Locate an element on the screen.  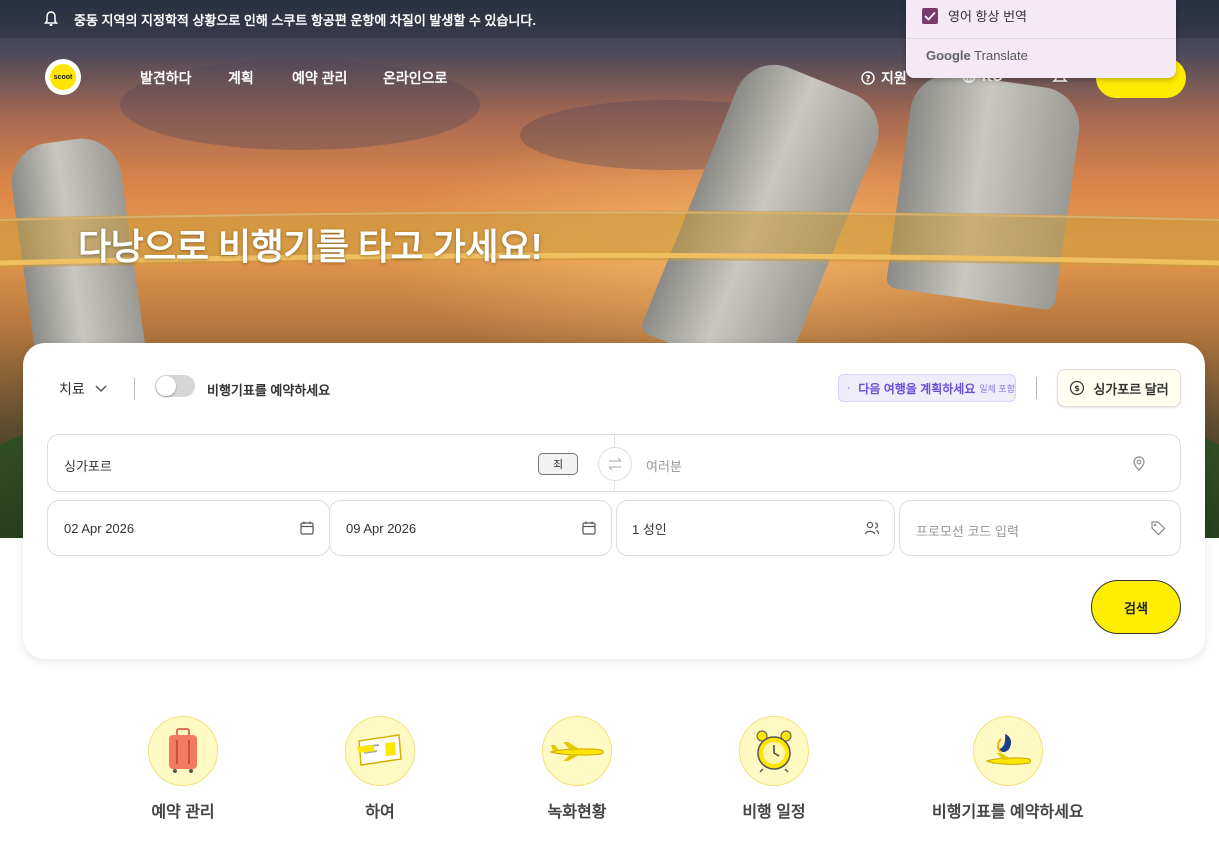
singapore-airlines-logo-icon is located at coordinates (1007, 751).